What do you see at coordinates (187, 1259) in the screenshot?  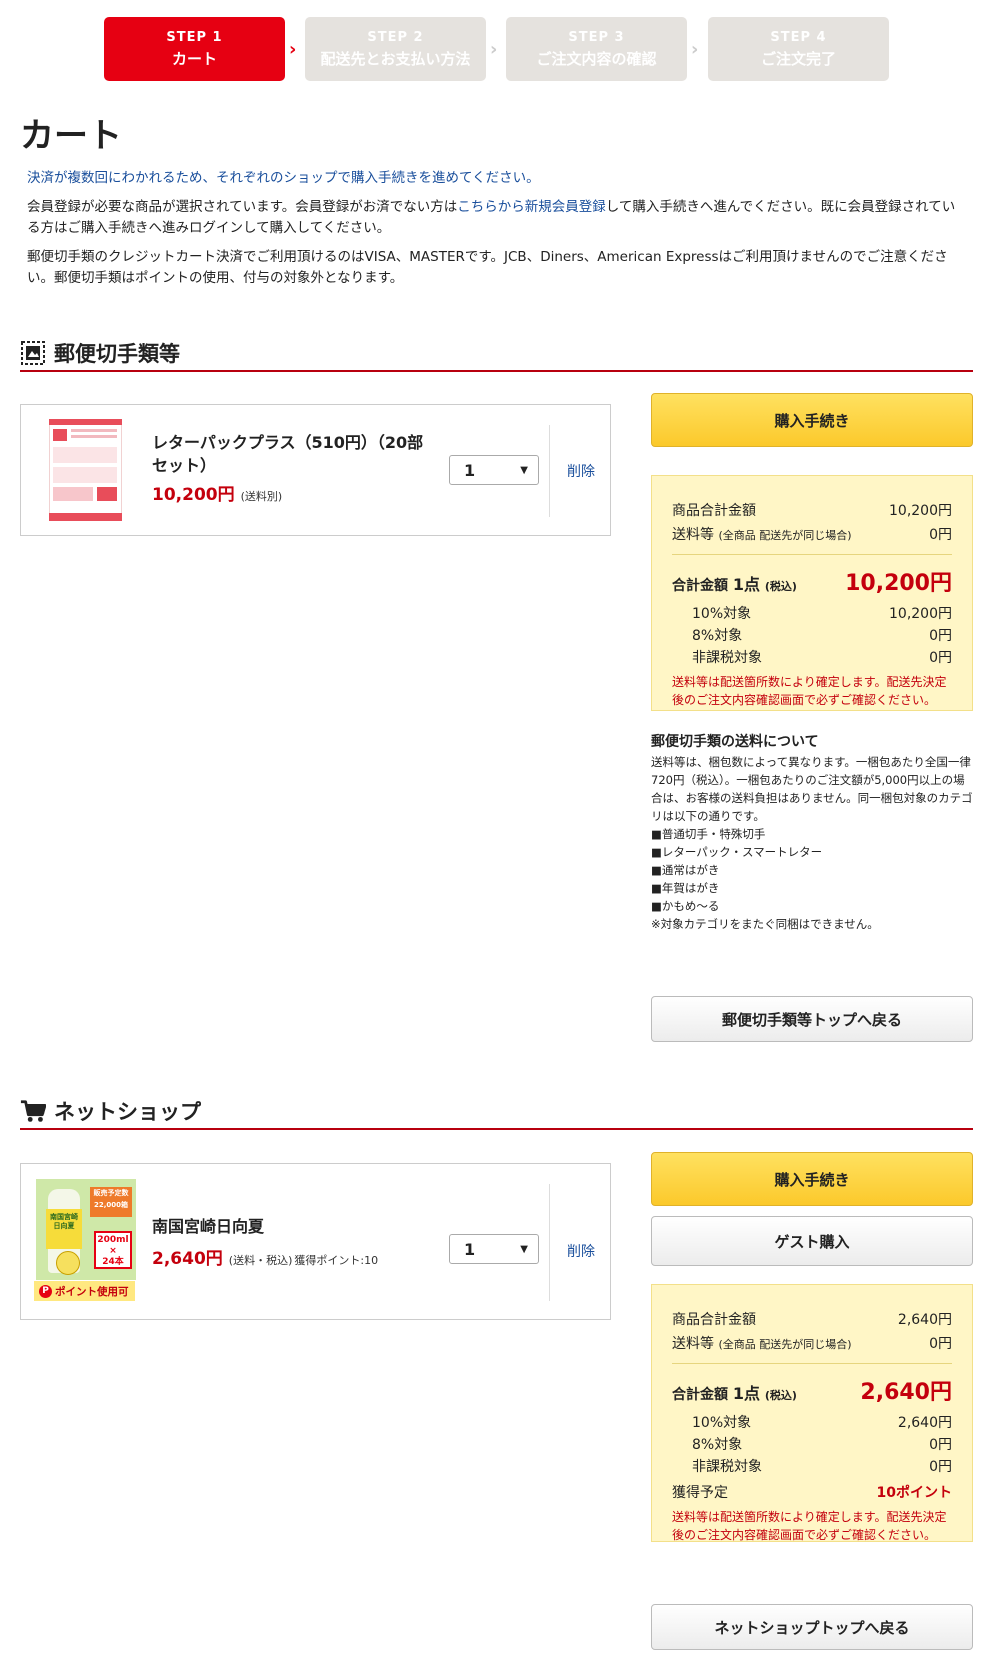 I see `price-value: 2,640円` at bounding box center [187, 1259].